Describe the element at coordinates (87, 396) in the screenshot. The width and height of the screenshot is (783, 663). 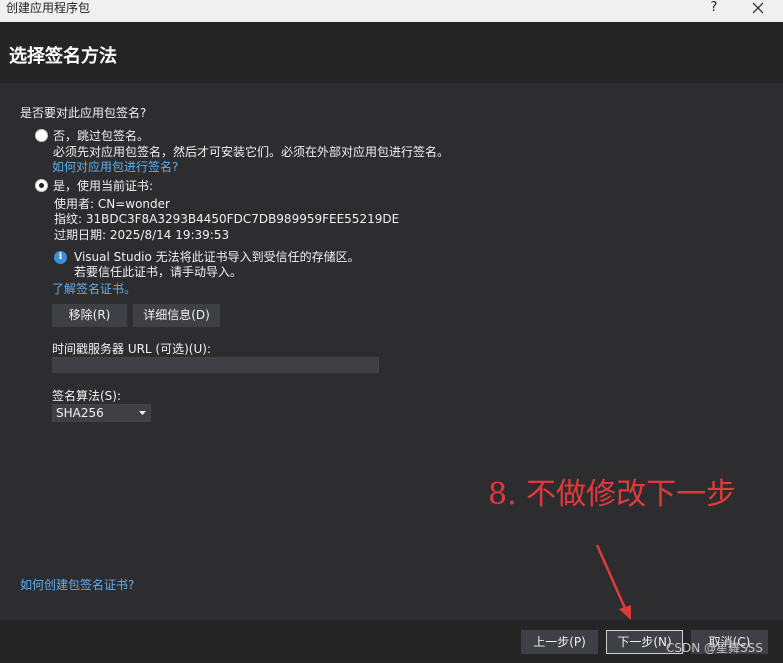
I see `signing-algorithm-label: 签名算法(S):` at that location.